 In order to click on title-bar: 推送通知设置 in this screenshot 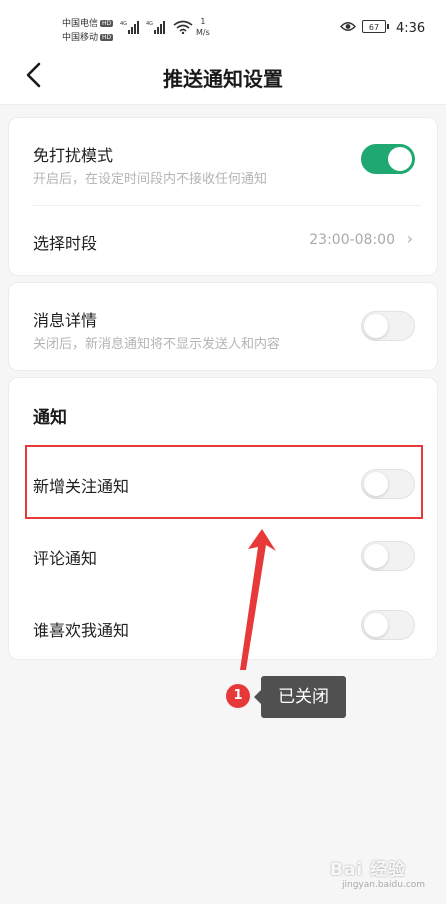, I will do `click(223, 74)`.